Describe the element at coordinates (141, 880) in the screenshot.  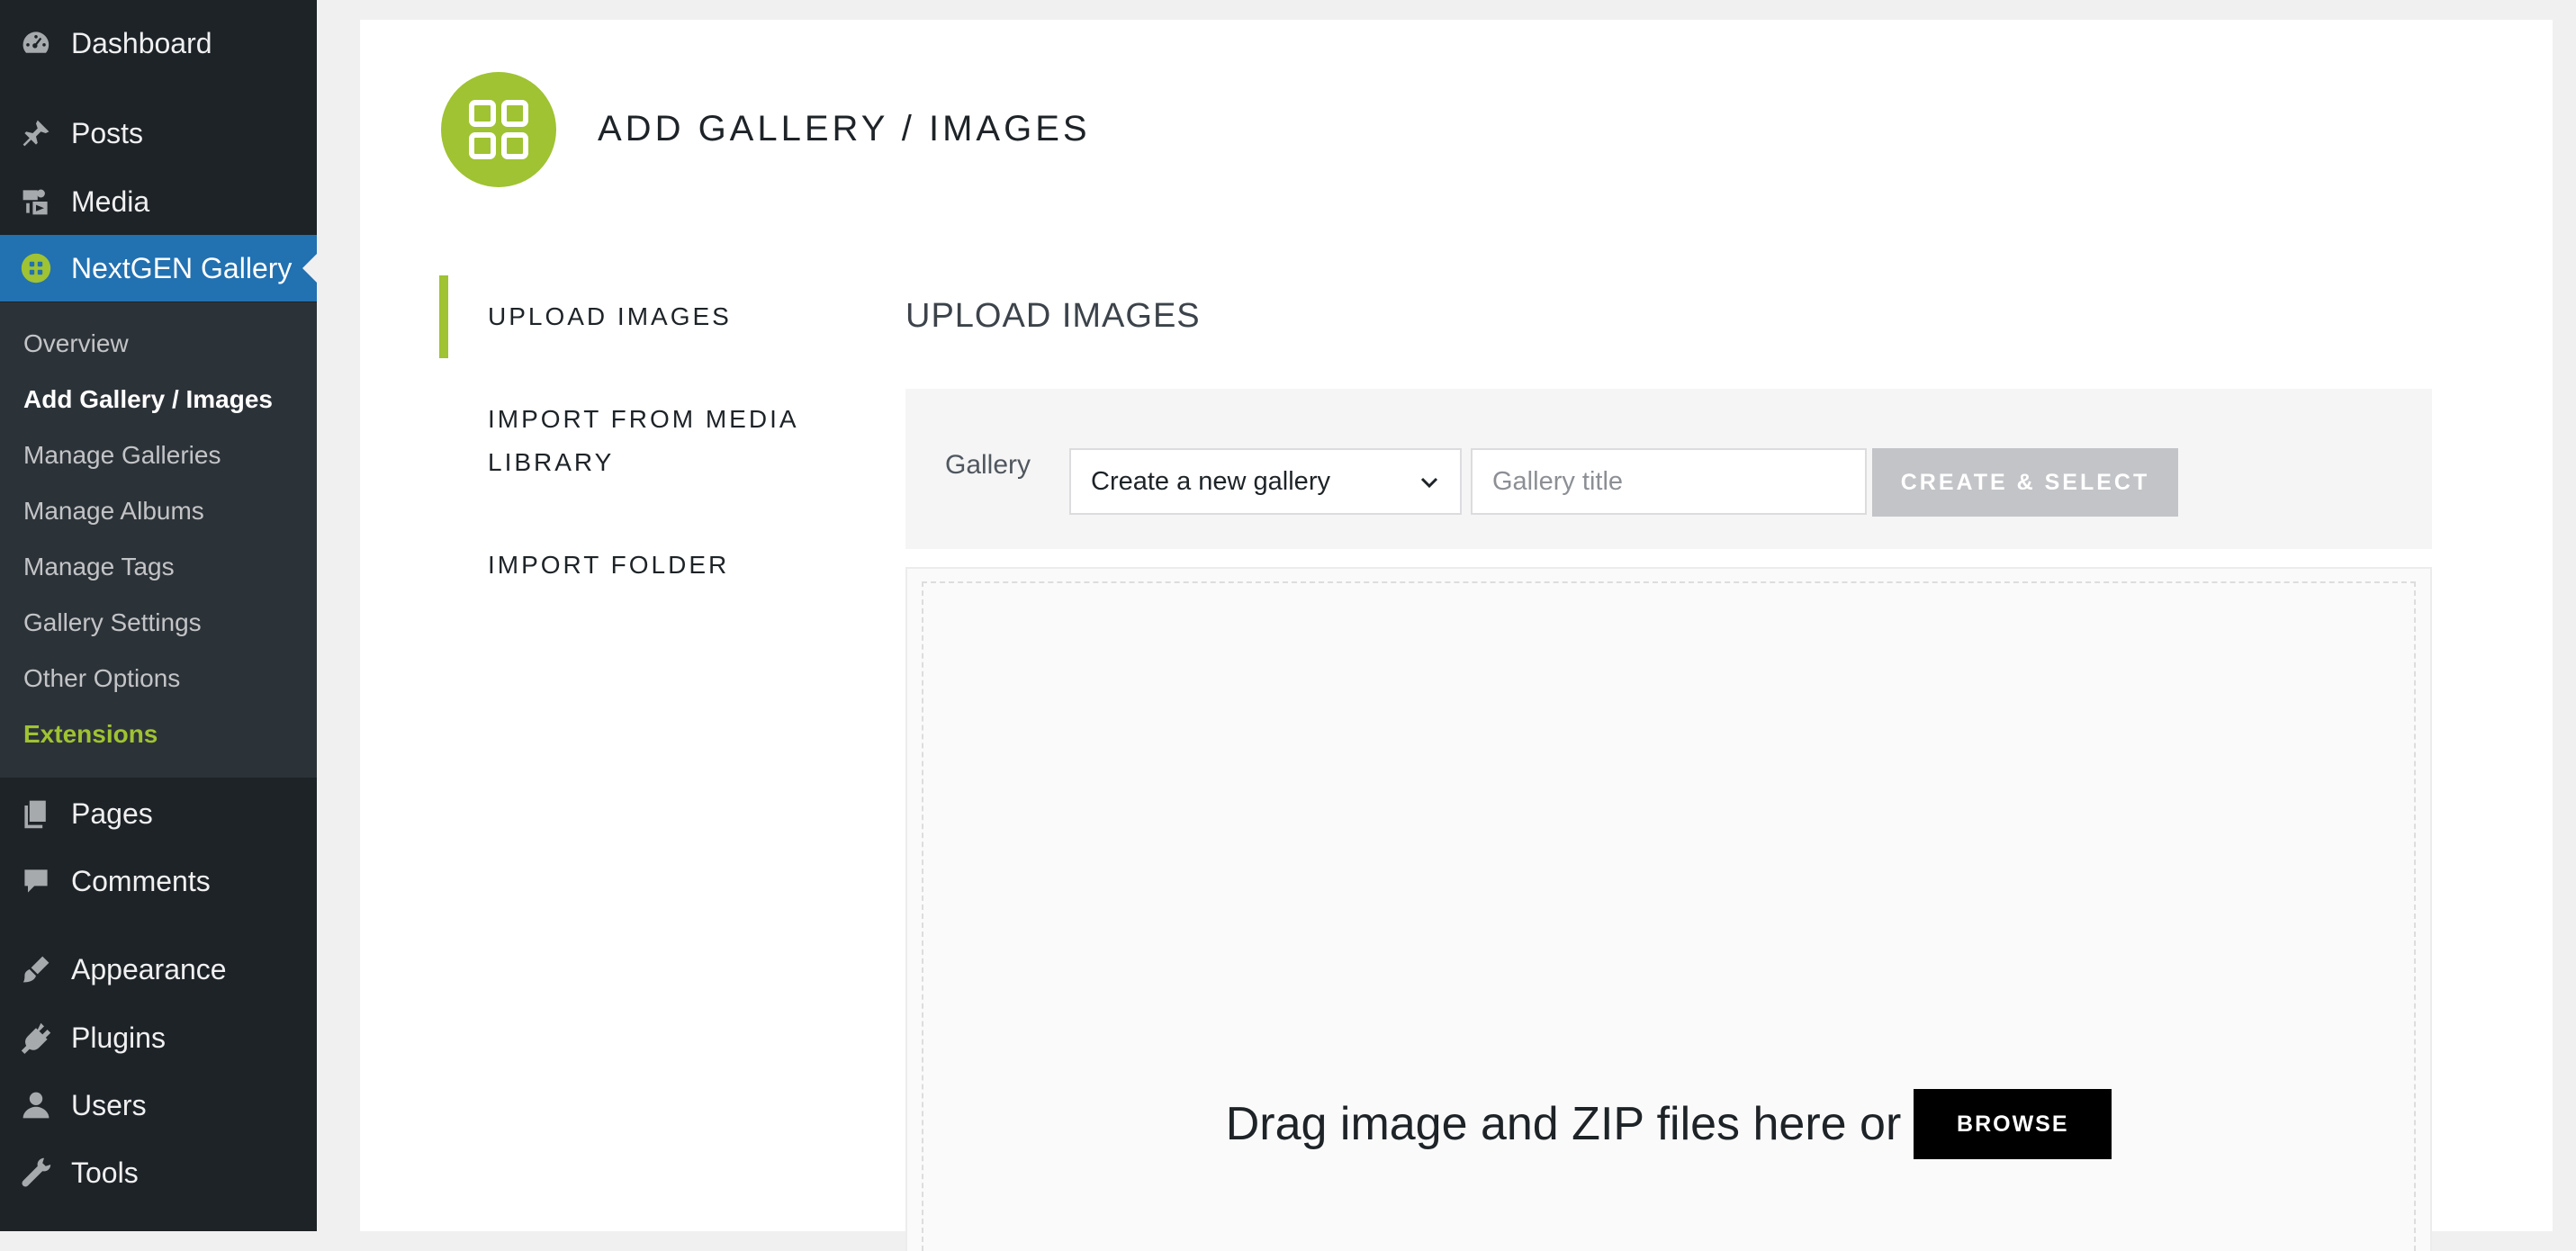
I see `menu-item-label: Comments` at that location.